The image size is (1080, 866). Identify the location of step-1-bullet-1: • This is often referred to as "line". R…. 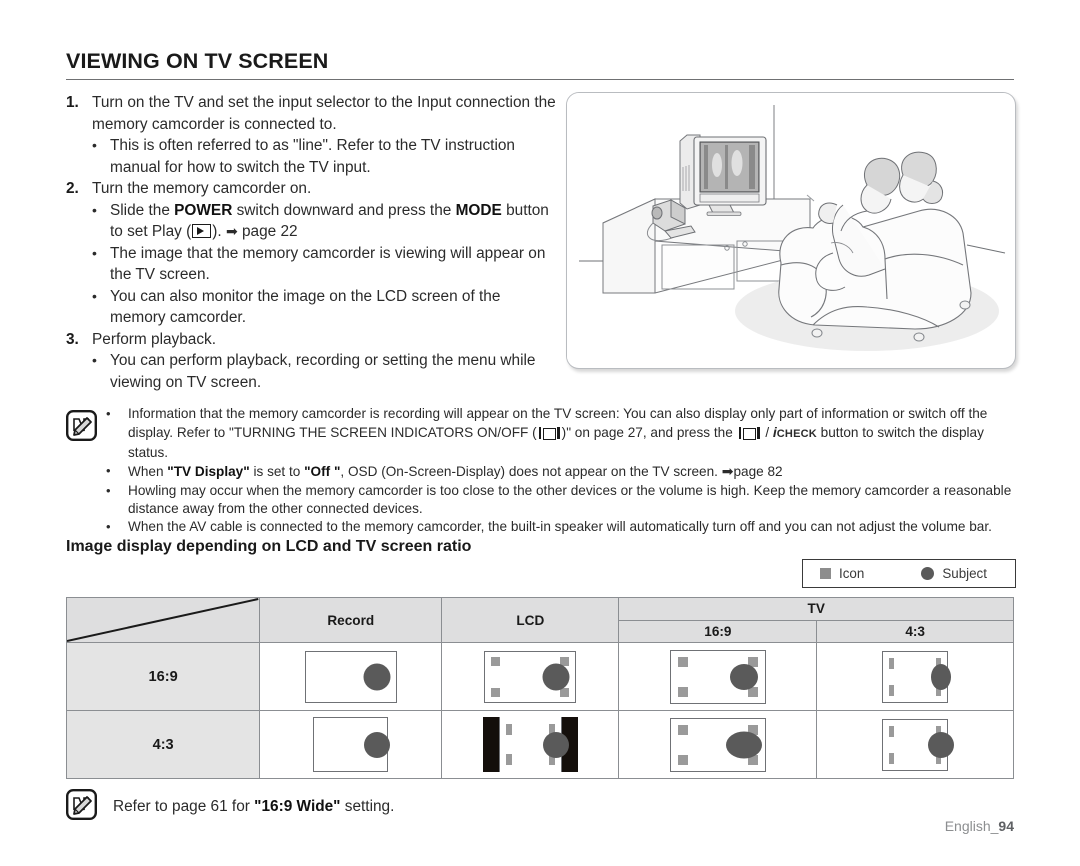
(324, 156).